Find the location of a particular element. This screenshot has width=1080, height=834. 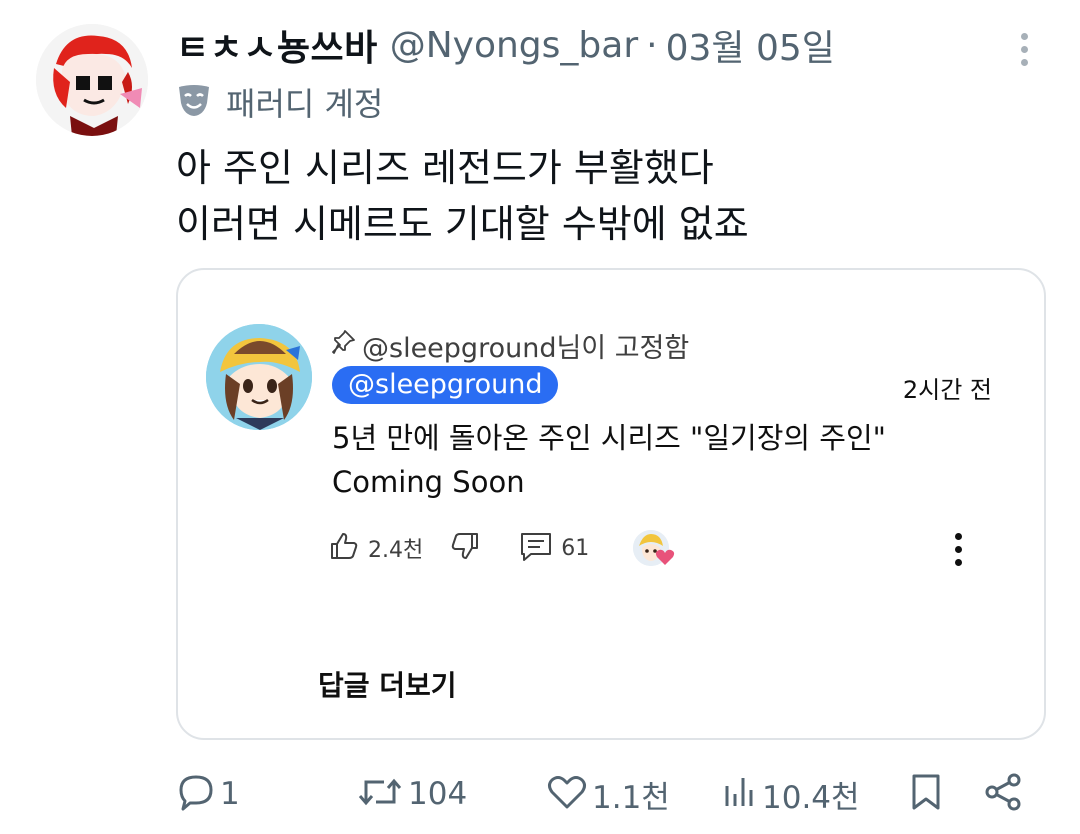

comment-dislike-button is located at coordinates (465, 548).